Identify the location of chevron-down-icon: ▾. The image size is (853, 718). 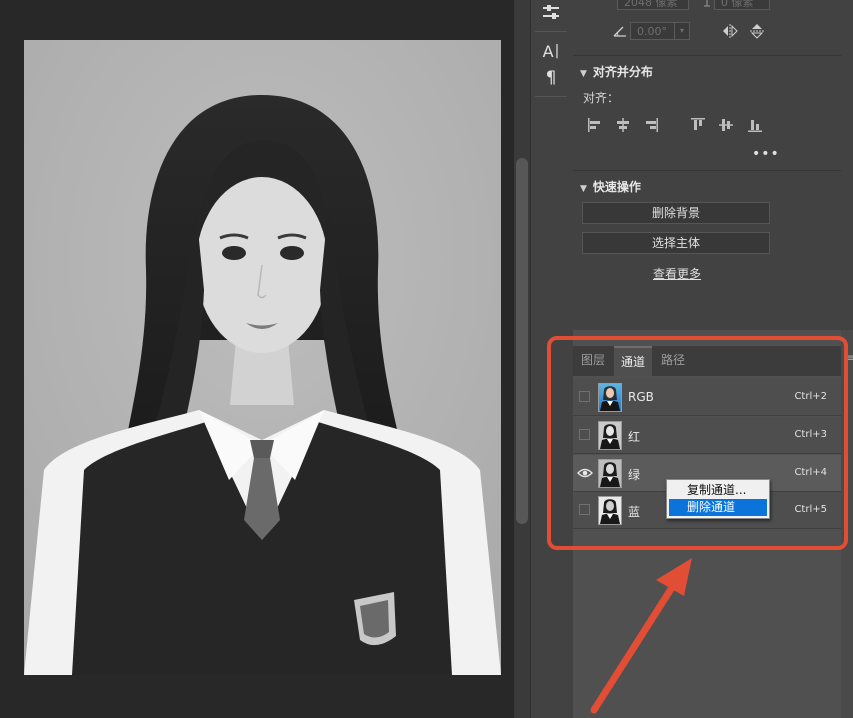
(681, 31).